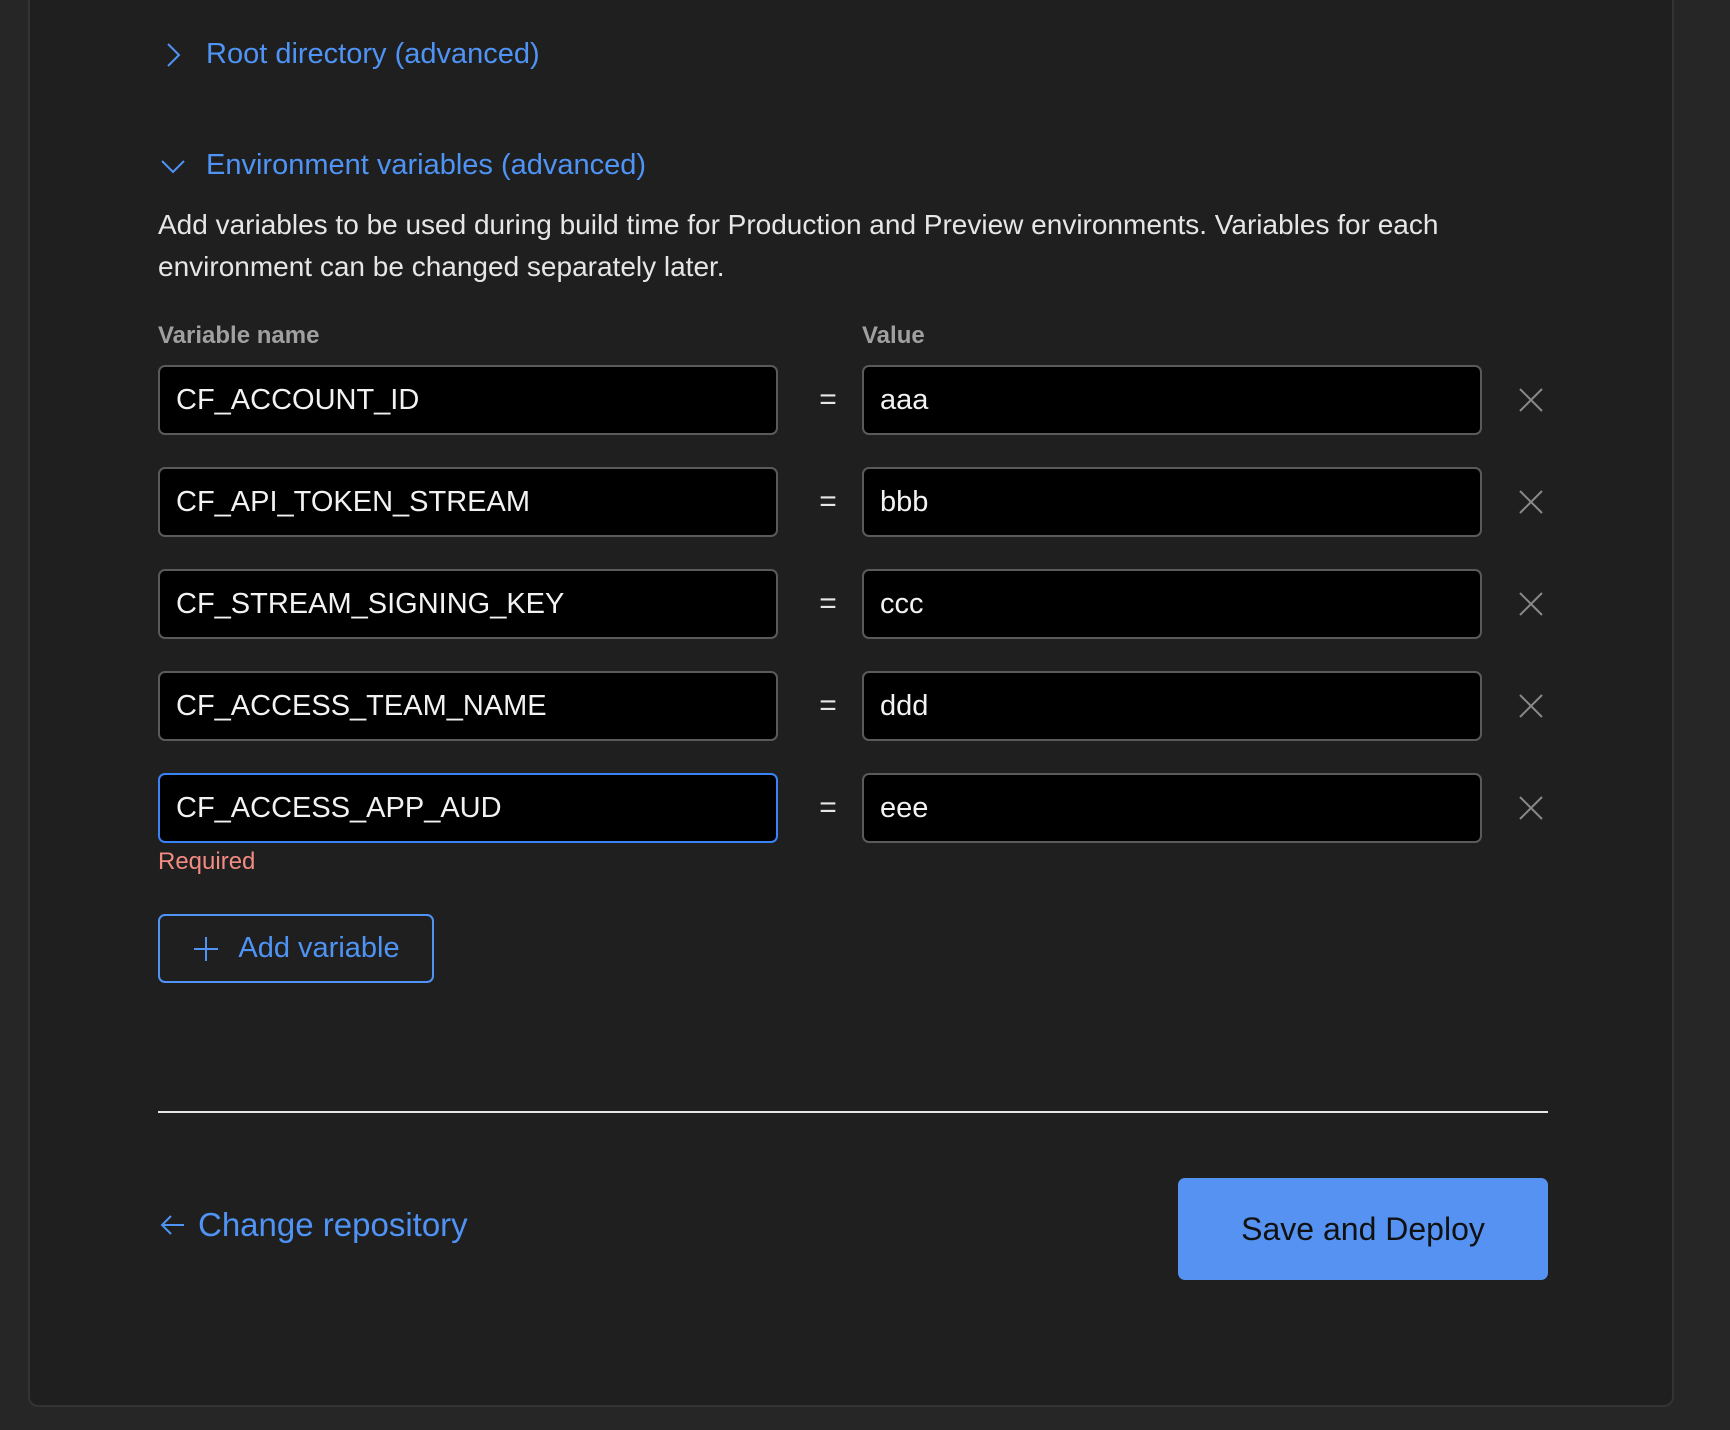 The image size is (1730, 1430). What do you see at coordinates (468, 400) in the screenshot?
I see `variable-name-input: CF_ACCOUNT_ID` at bounding box center [468, 400].